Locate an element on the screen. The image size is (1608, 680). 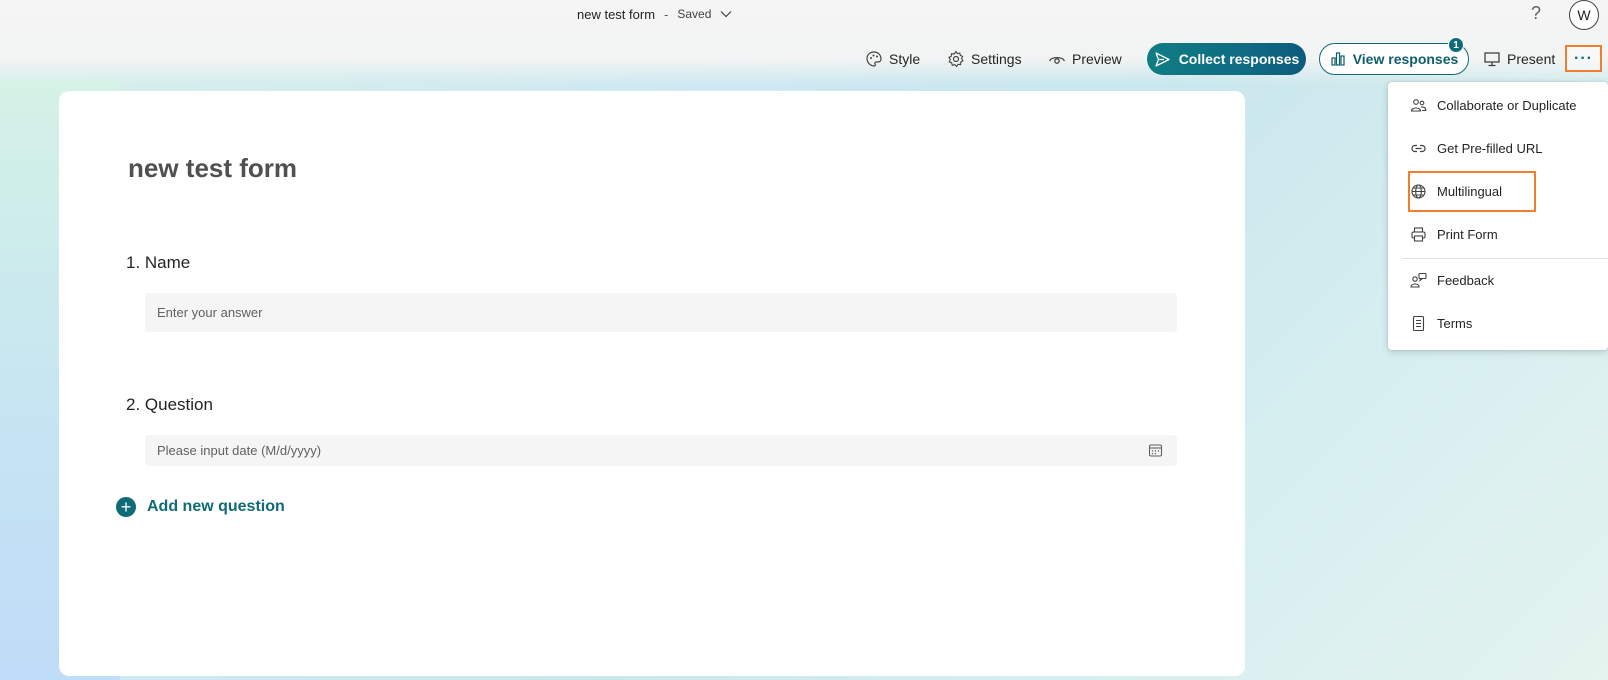
date-answer-input: Please input date (M/d/yyyy) is located at coordinates (661, 450).